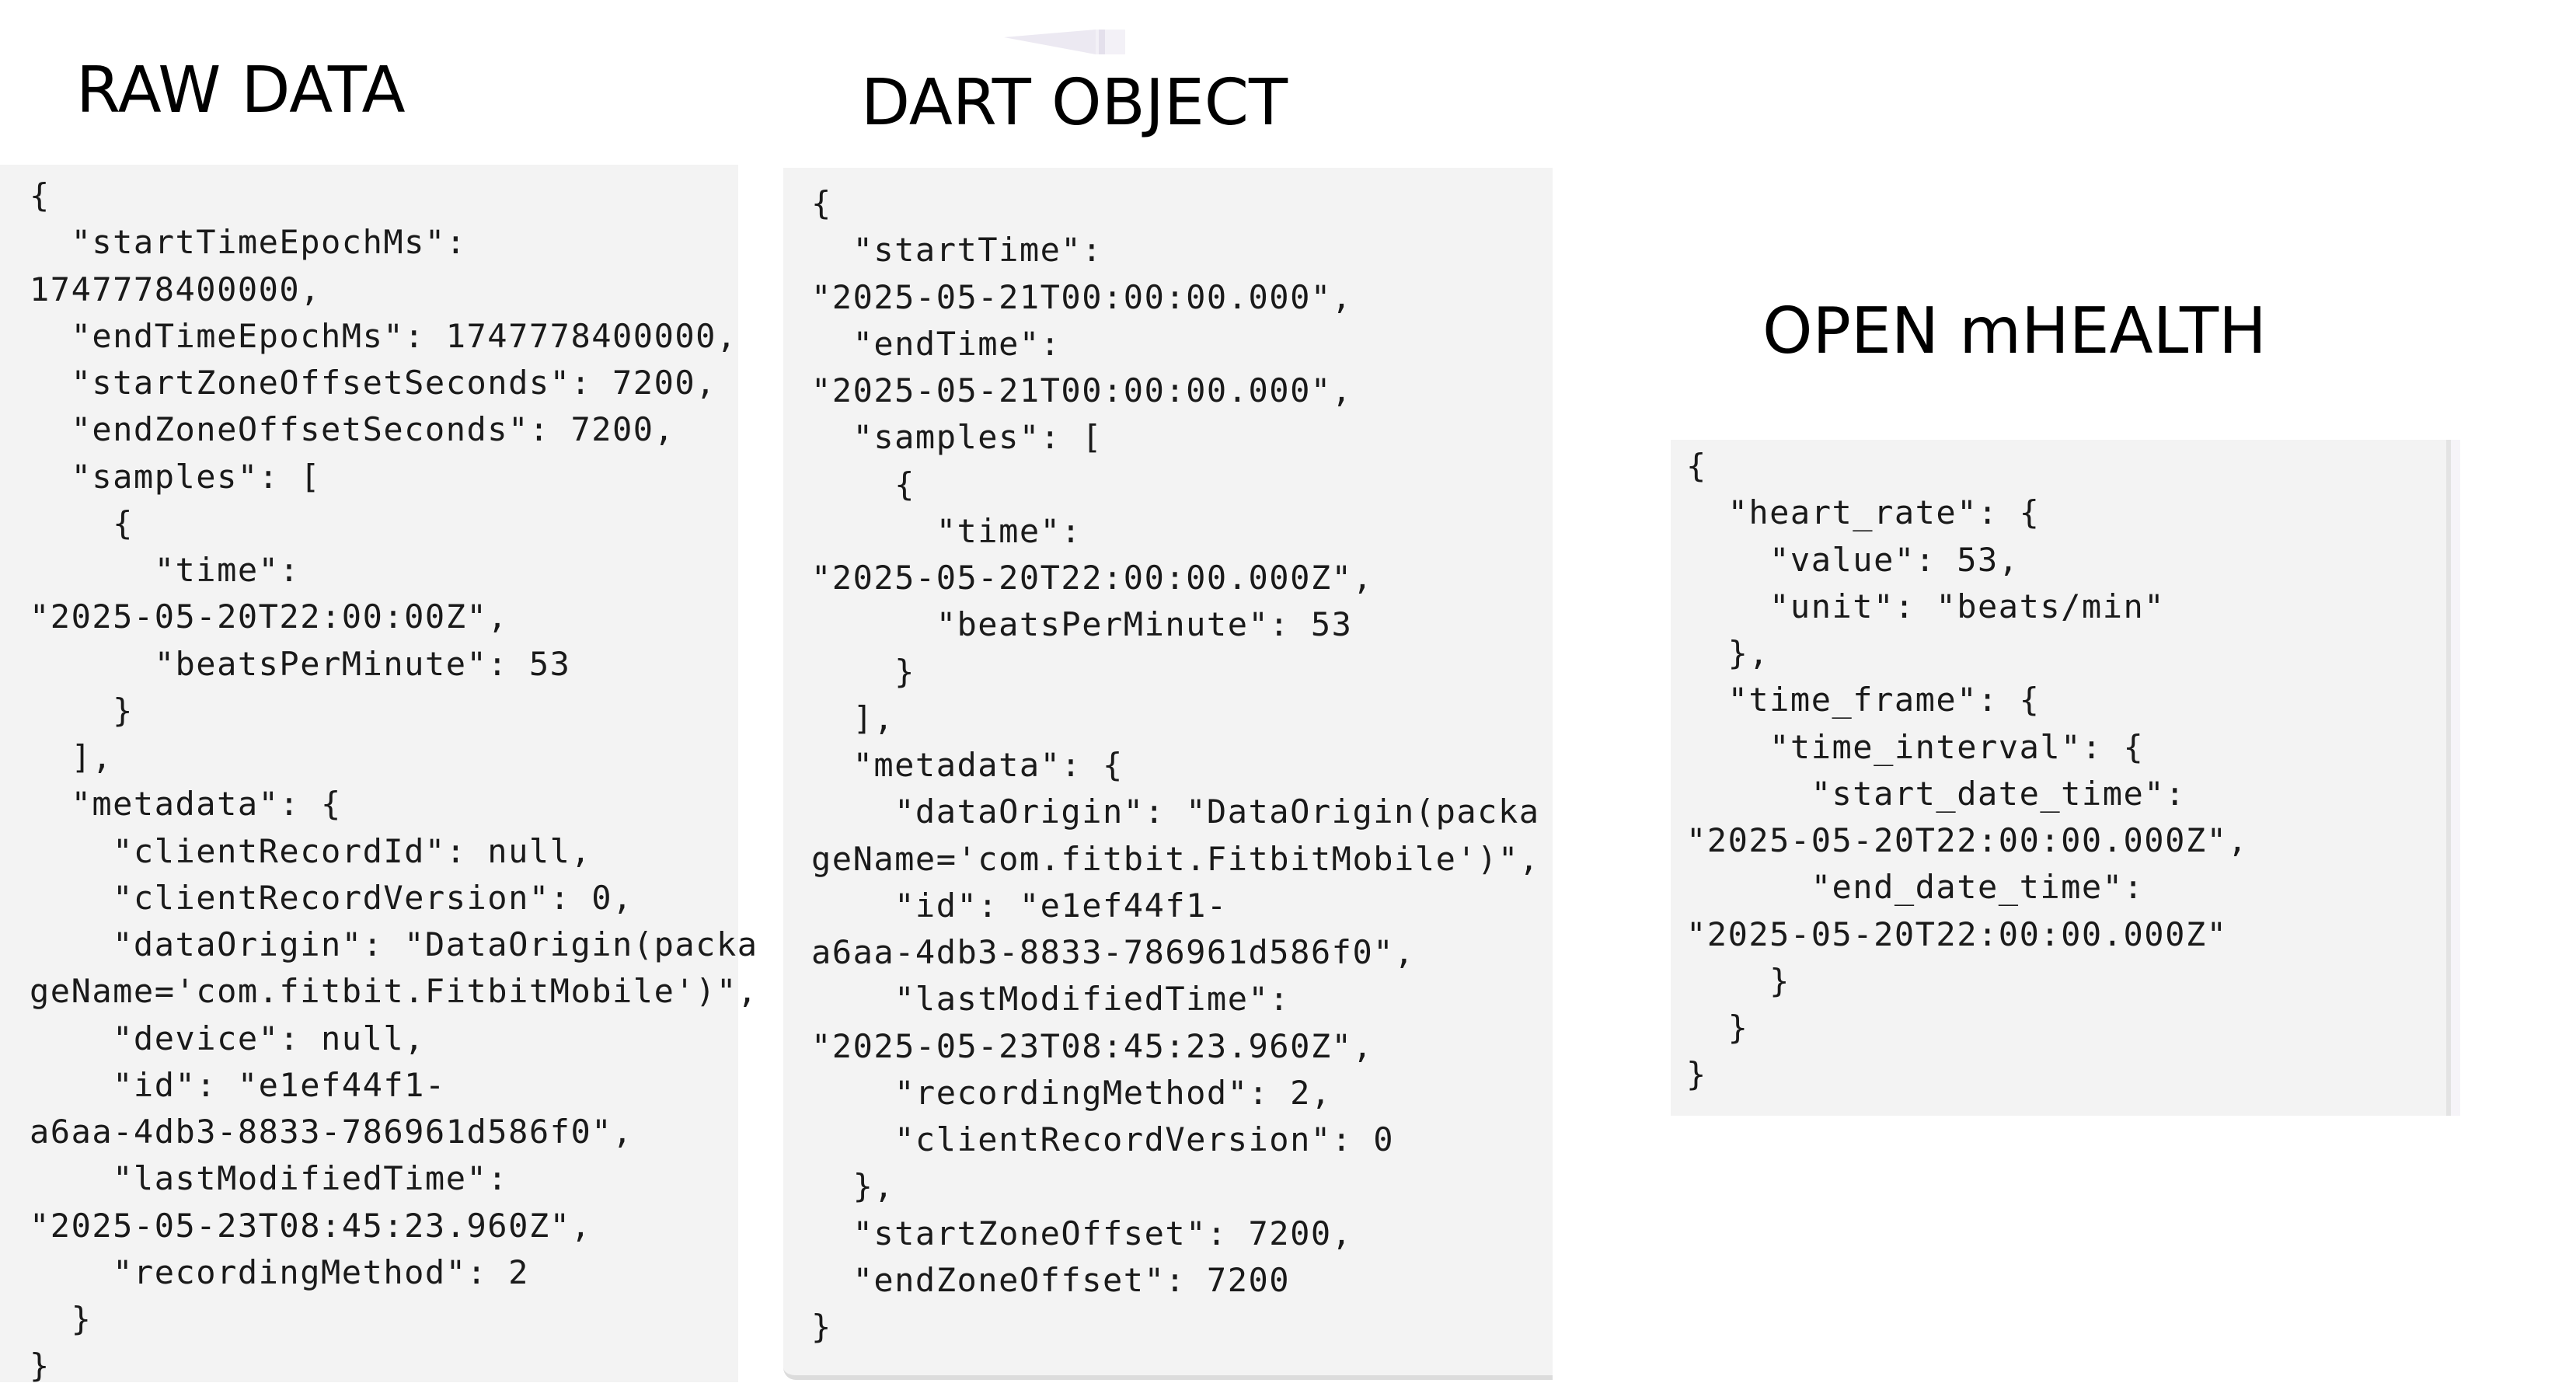 The image size is (2576, 1390). Describe the element at coordinates (241, 90) in the screenshot. I see `raw-data-title: RAW DATA` at that location.